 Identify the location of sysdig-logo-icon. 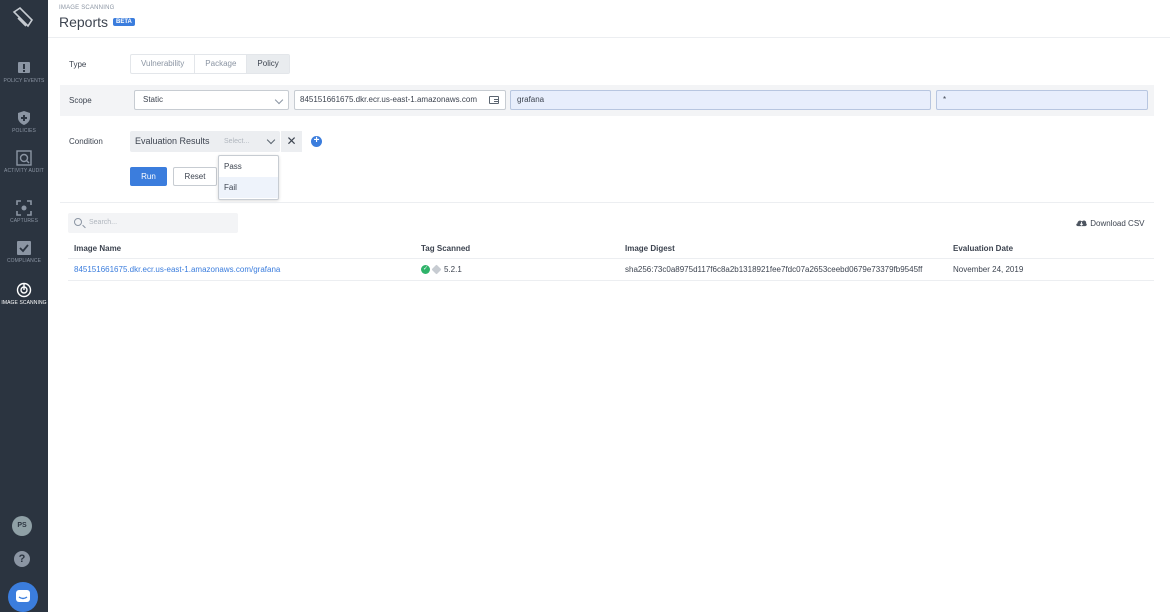
(23, 19).